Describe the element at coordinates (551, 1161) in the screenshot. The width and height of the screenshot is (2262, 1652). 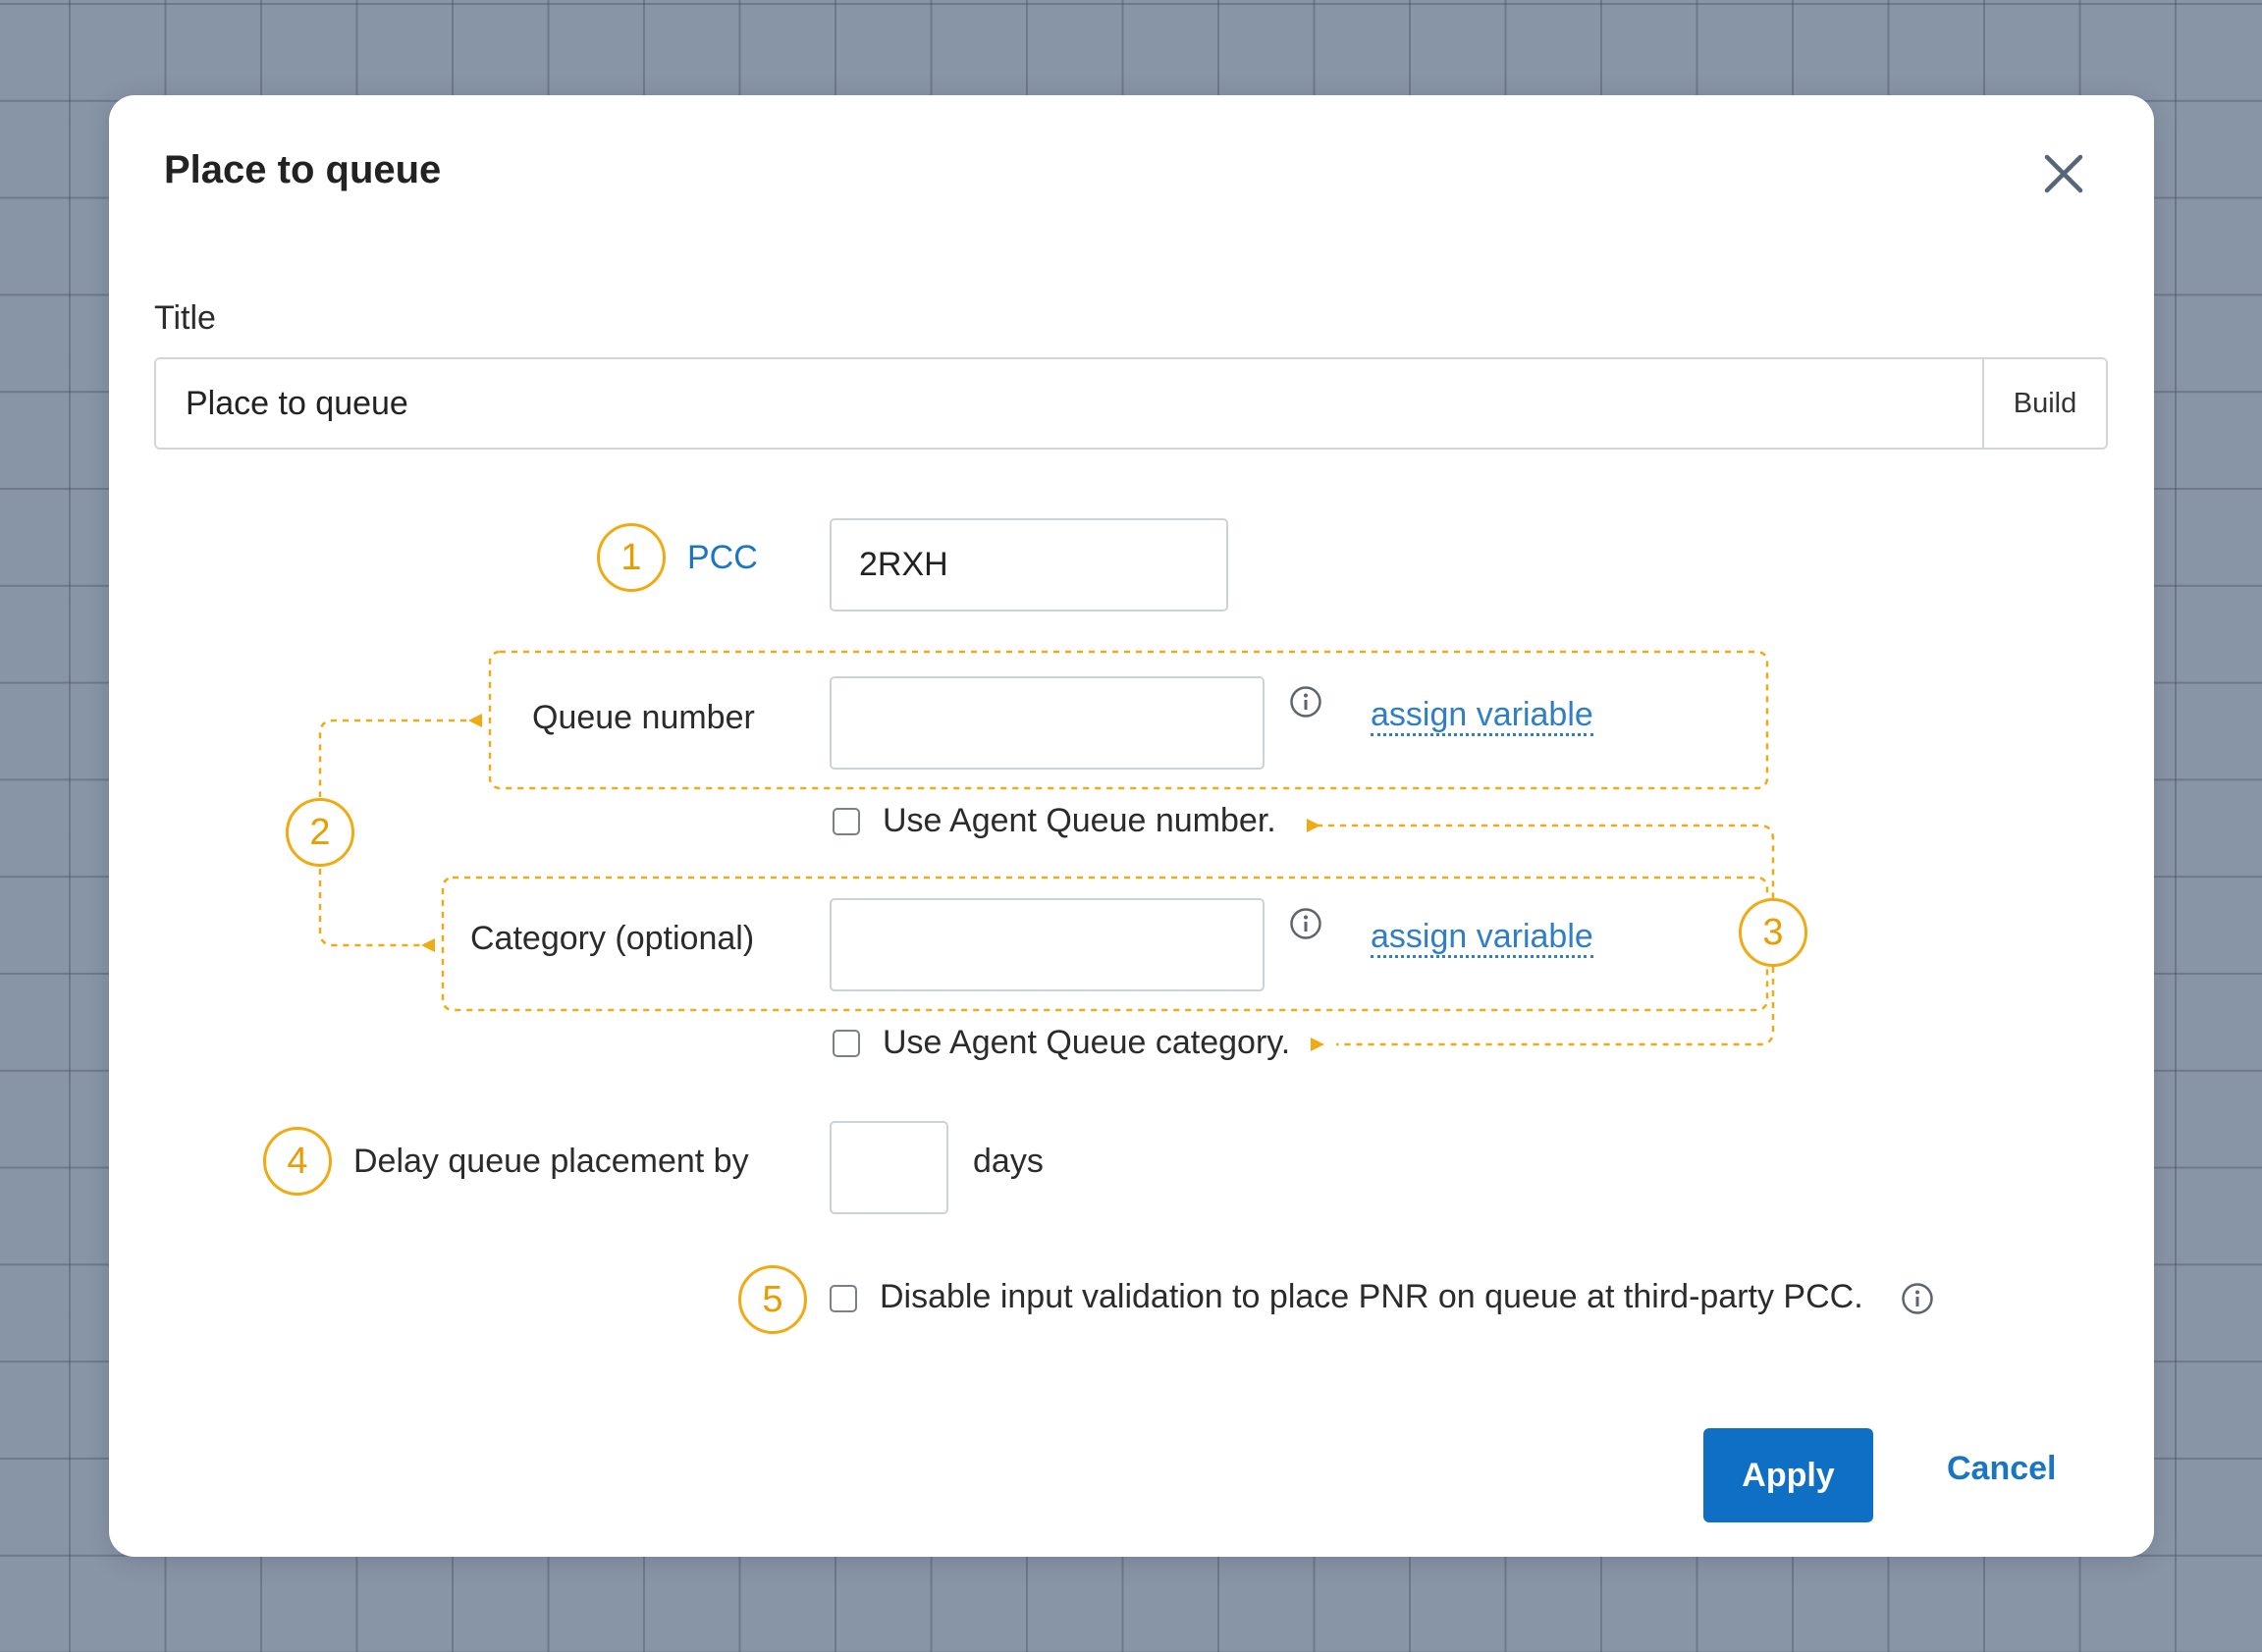
I see `delay-label: Delay queue placement by` at that location.